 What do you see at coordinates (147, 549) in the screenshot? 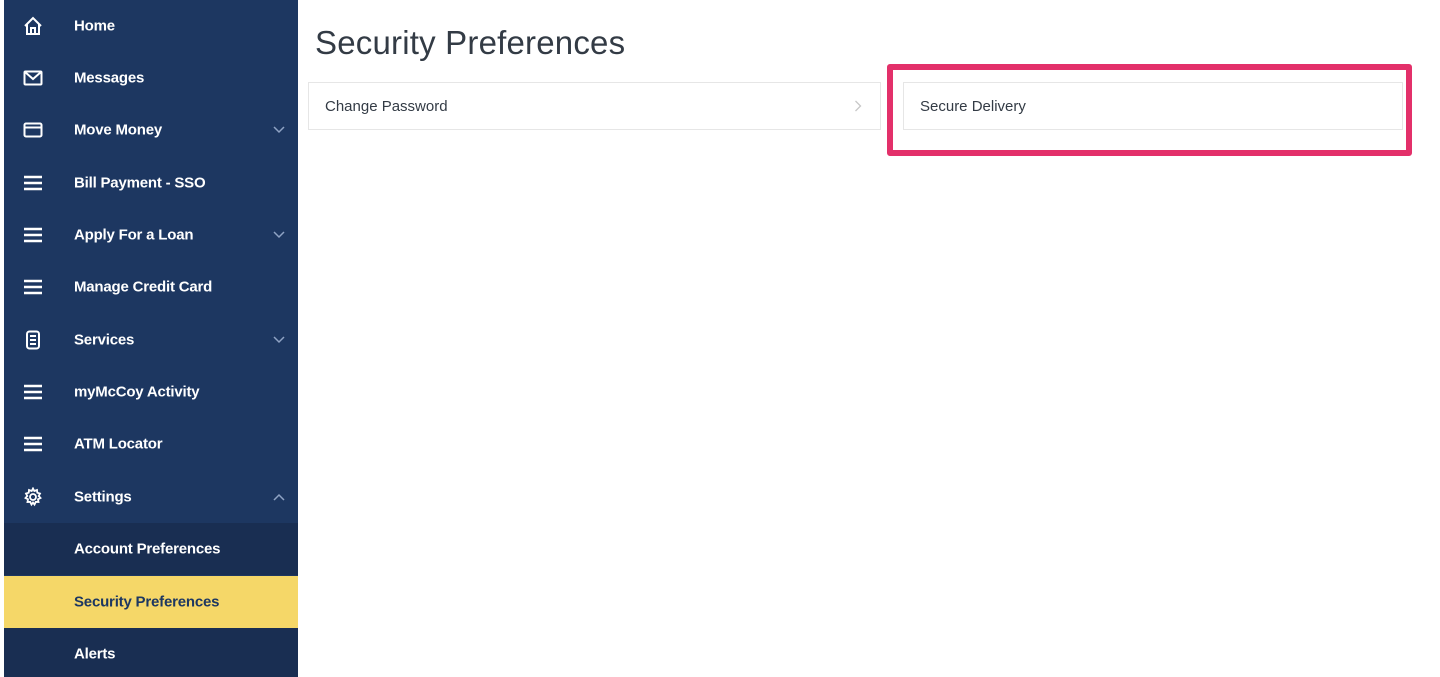
I see `sidebar-subitem-label: Account Preferences` at bounding box center [147, 549].